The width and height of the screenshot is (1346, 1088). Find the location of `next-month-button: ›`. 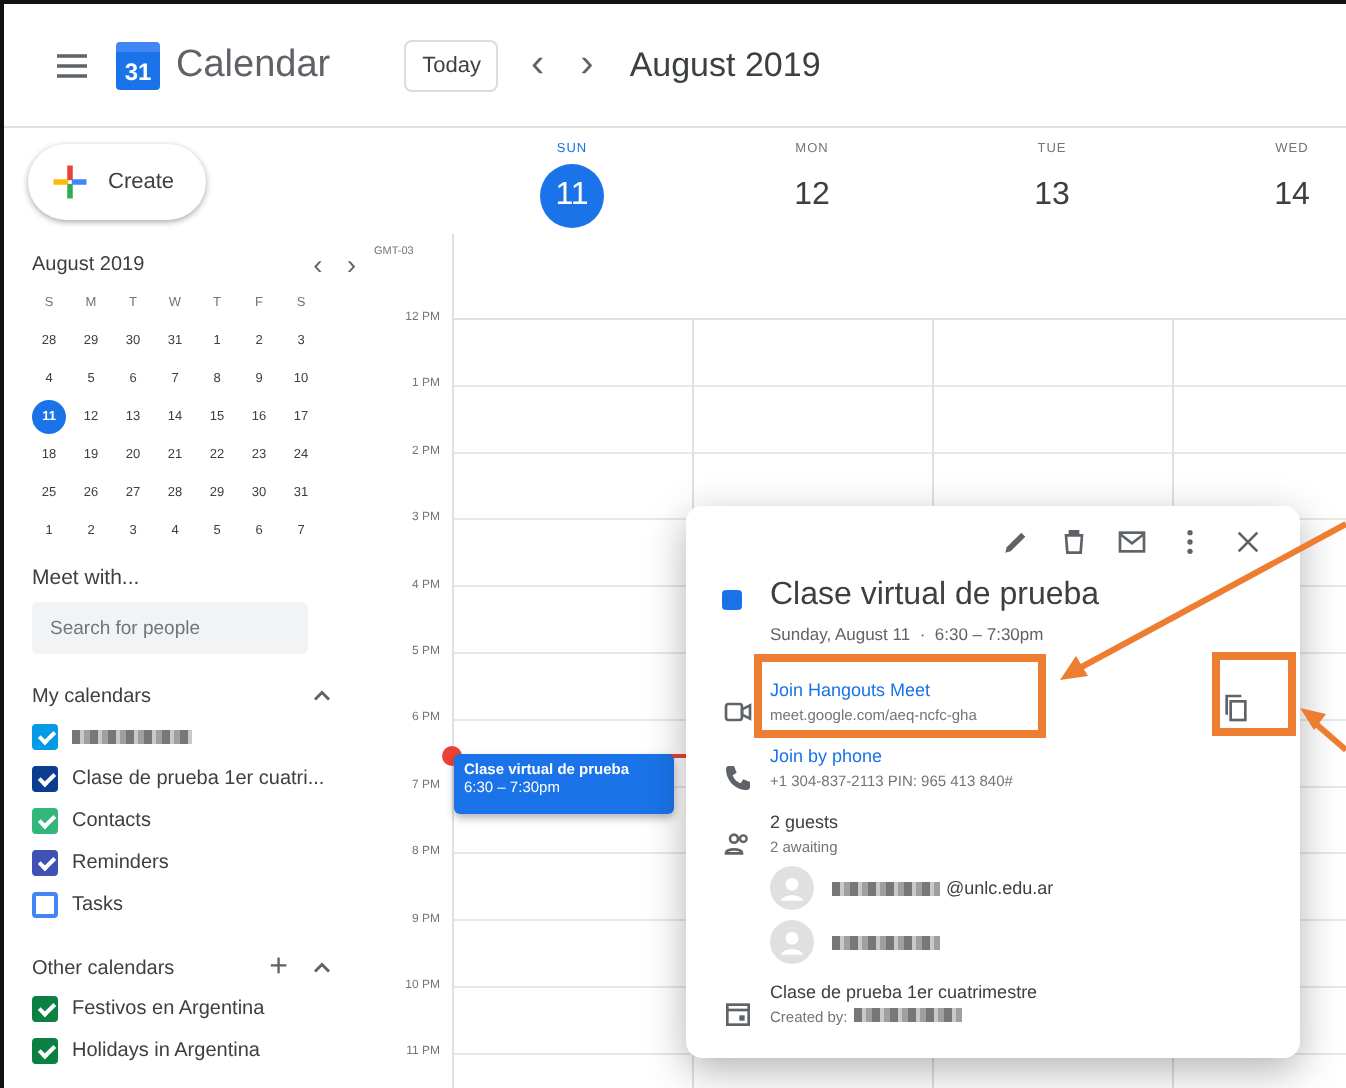

next-month-button: › is located at coordinates (351, 264).